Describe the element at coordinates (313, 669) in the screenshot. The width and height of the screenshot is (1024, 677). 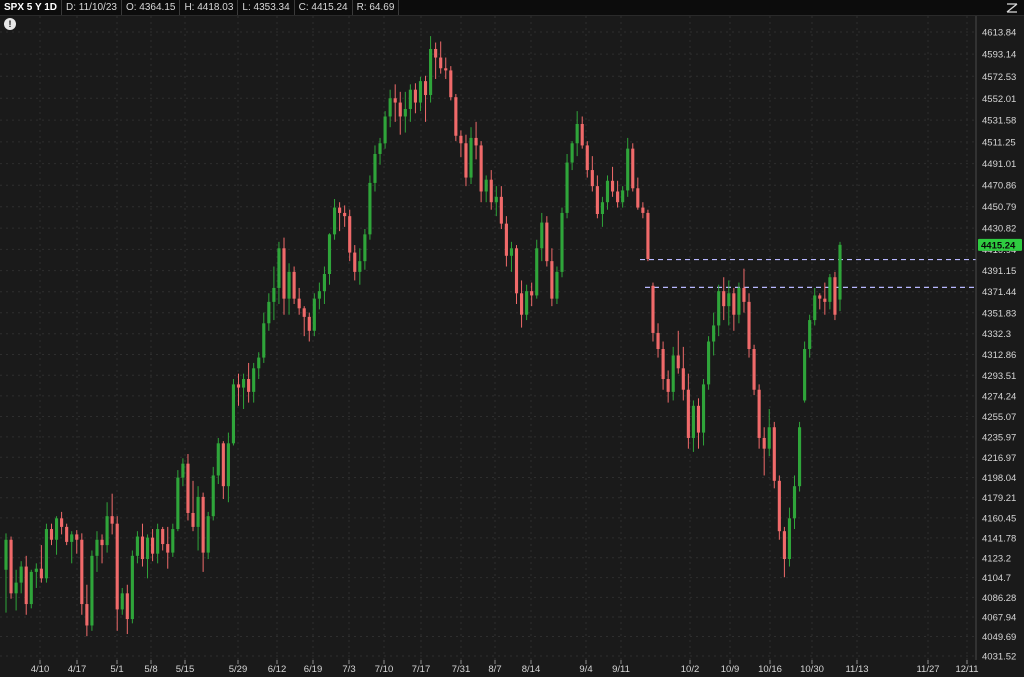
I see `x-tick-label: 6/19` at that location.